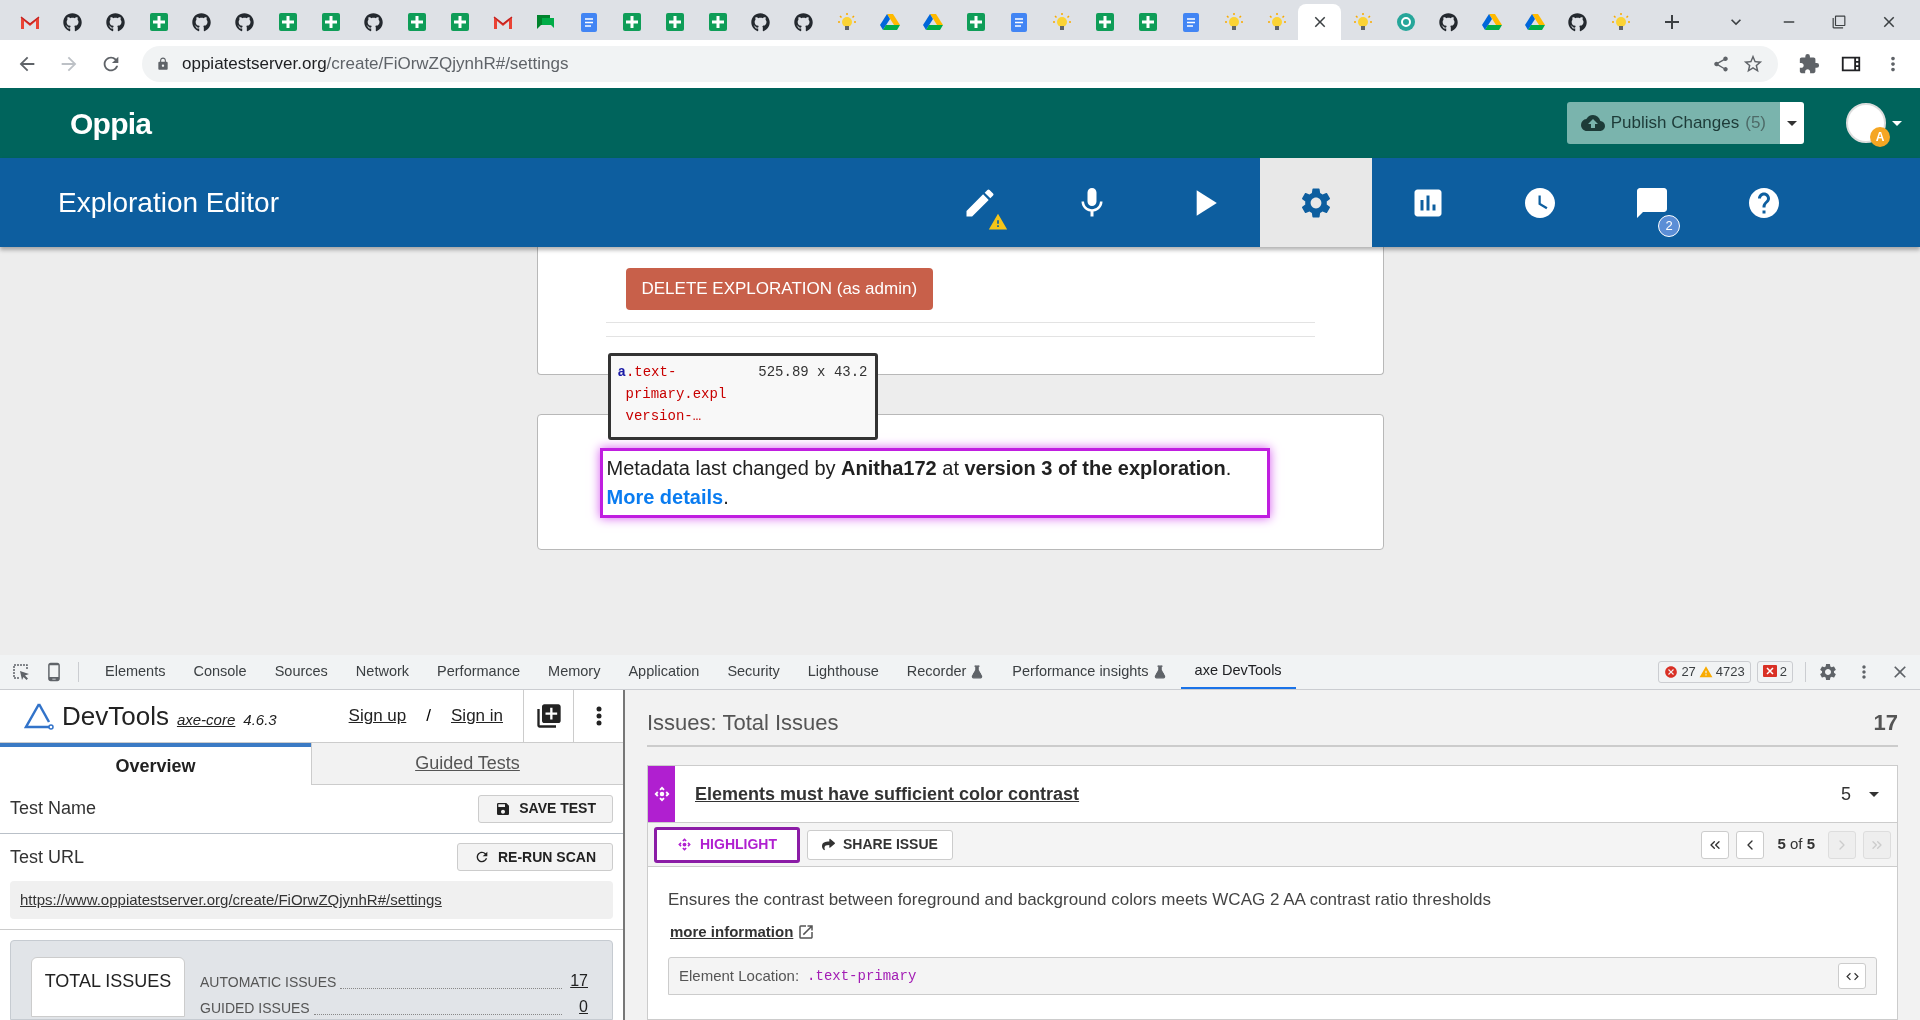 This screenshot has height=1020, width=1920. I want to click on nav-tab, so click(1316, 202).